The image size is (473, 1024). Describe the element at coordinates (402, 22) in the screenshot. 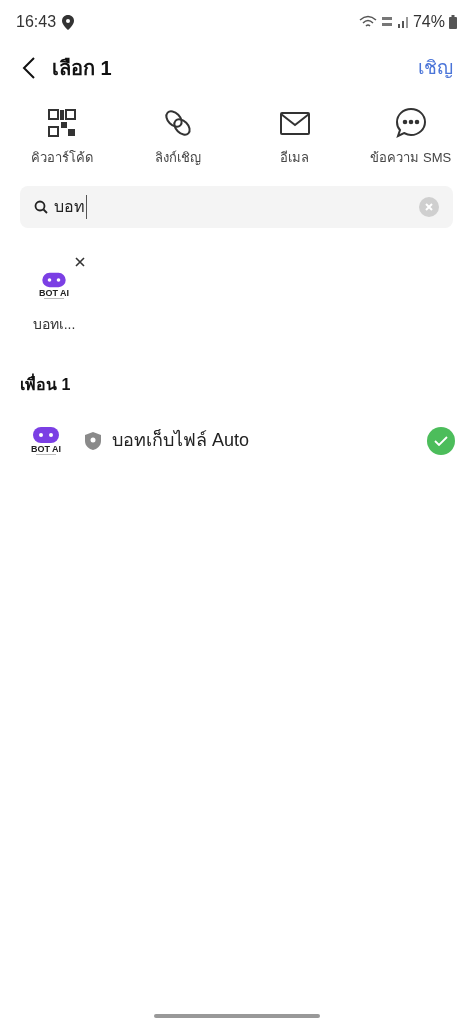

I see `signal-icon` at that location.